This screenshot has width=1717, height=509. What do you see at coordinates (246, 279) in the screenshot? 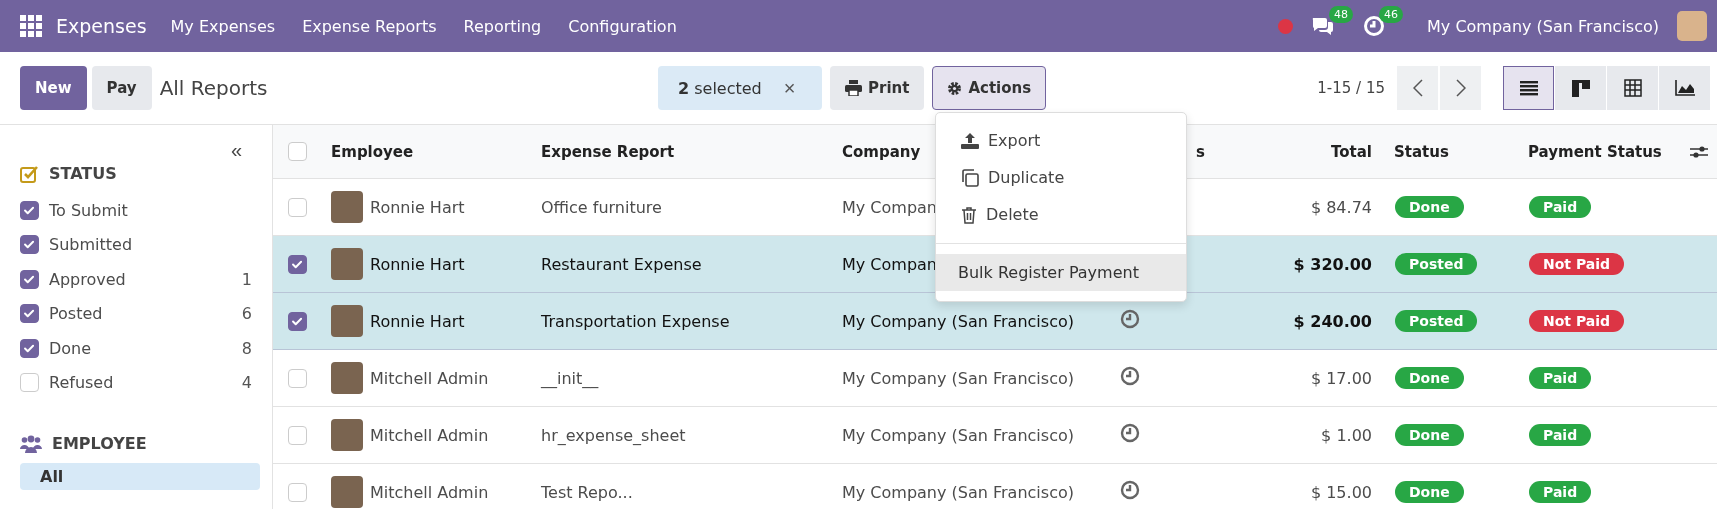
I see `filter-count: 1` at bounding box center [246, 279].